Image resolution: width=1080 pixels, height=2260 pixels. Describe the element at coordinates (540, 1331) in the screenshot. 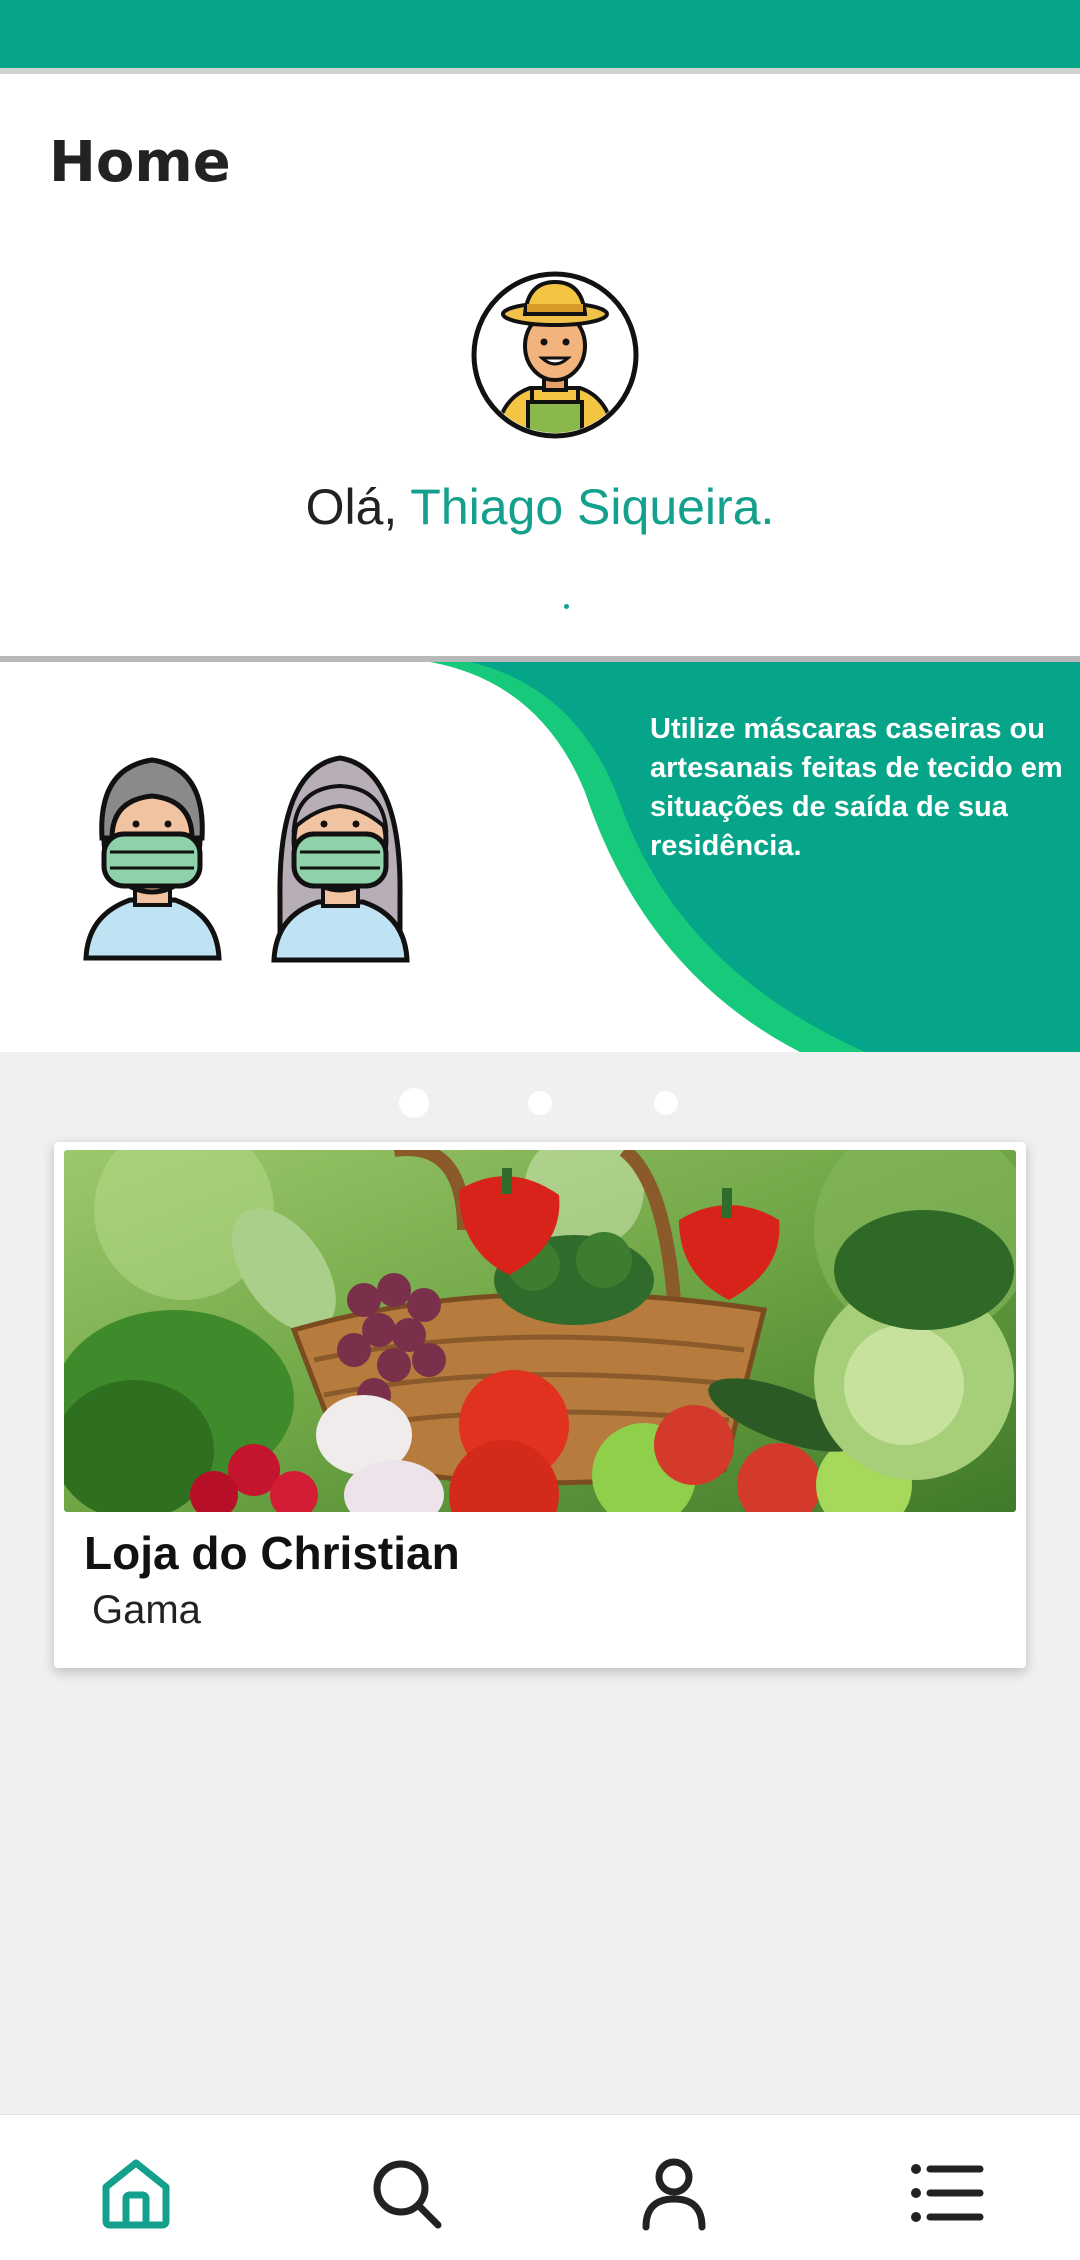

I see `vegetable-basket-image` at that location.